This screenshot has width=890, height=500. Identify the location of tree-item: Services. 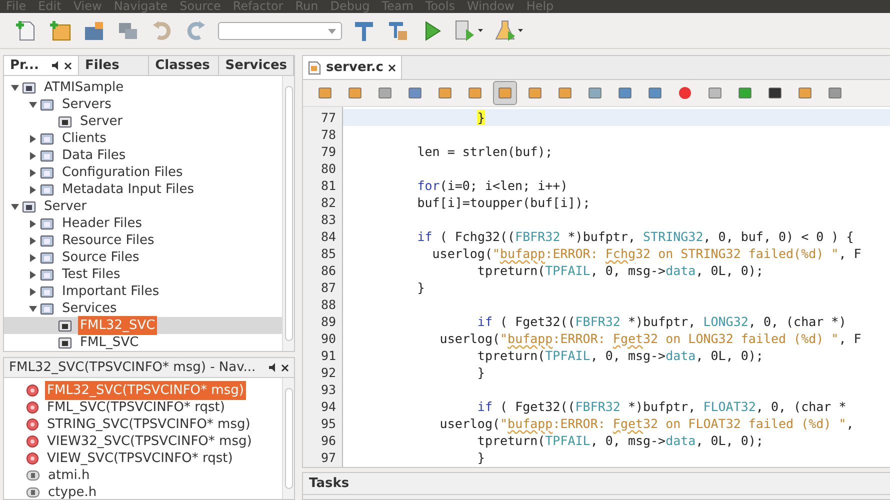
(89, 308).